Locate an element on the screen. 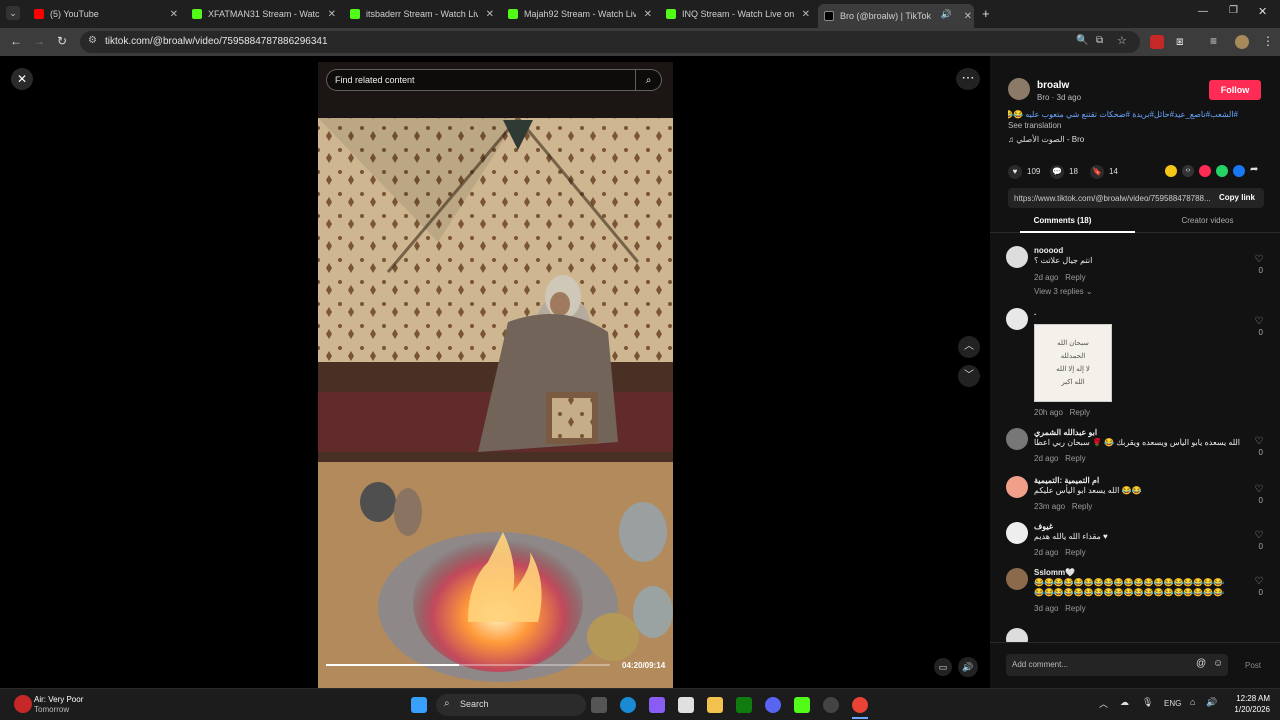  tab-search-icon: ⌄ is located at coordinates (13, 13).